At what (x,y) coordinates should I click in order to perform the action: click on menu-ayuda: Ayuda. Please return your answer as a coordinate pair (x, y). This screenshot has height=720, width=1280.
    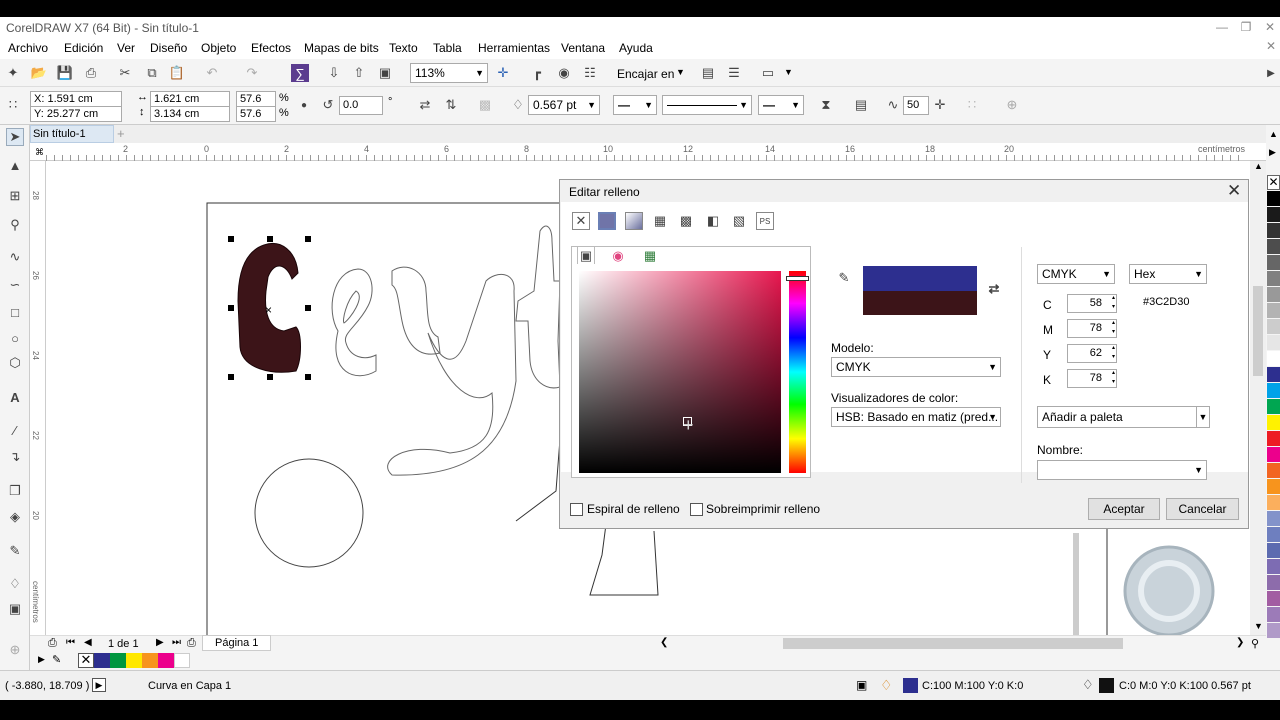
    Looking at the image, I should click on (636, 48).